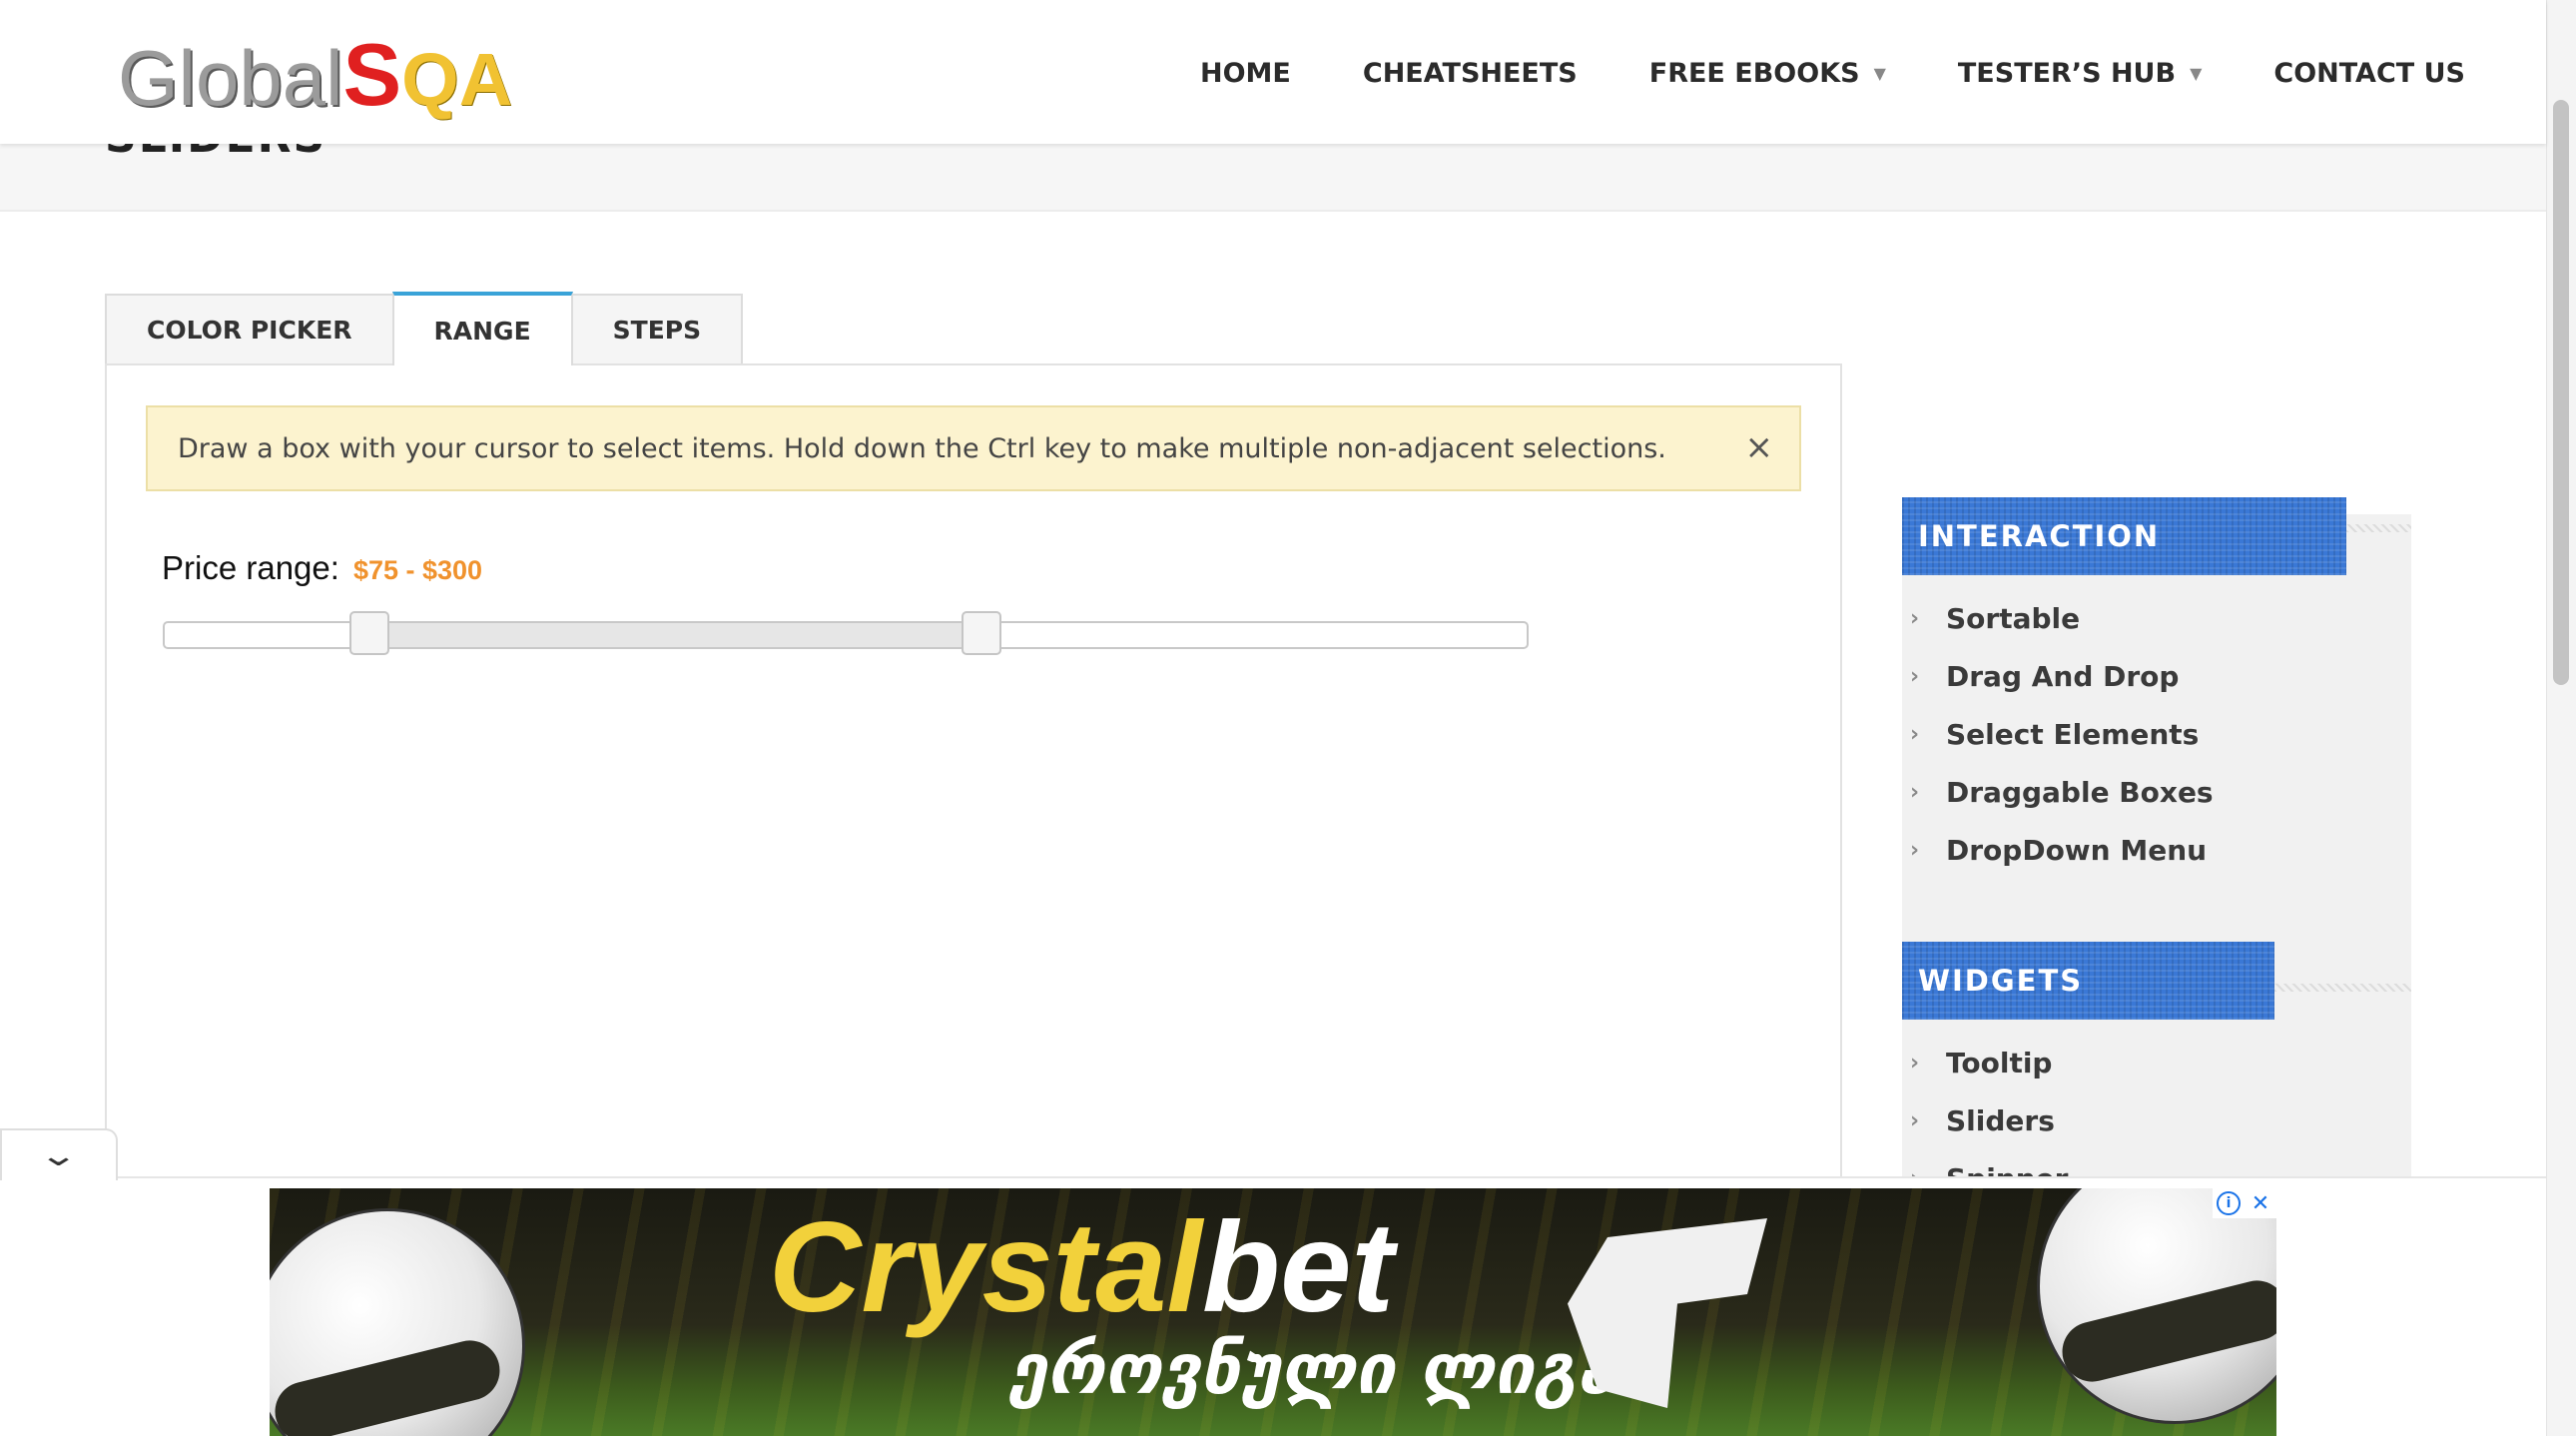  What do you see at coordinates (2063, 676) in the screenshot?
I see `sidebar-item-label: Drag And Drop` at bounding box center [2063, 676].